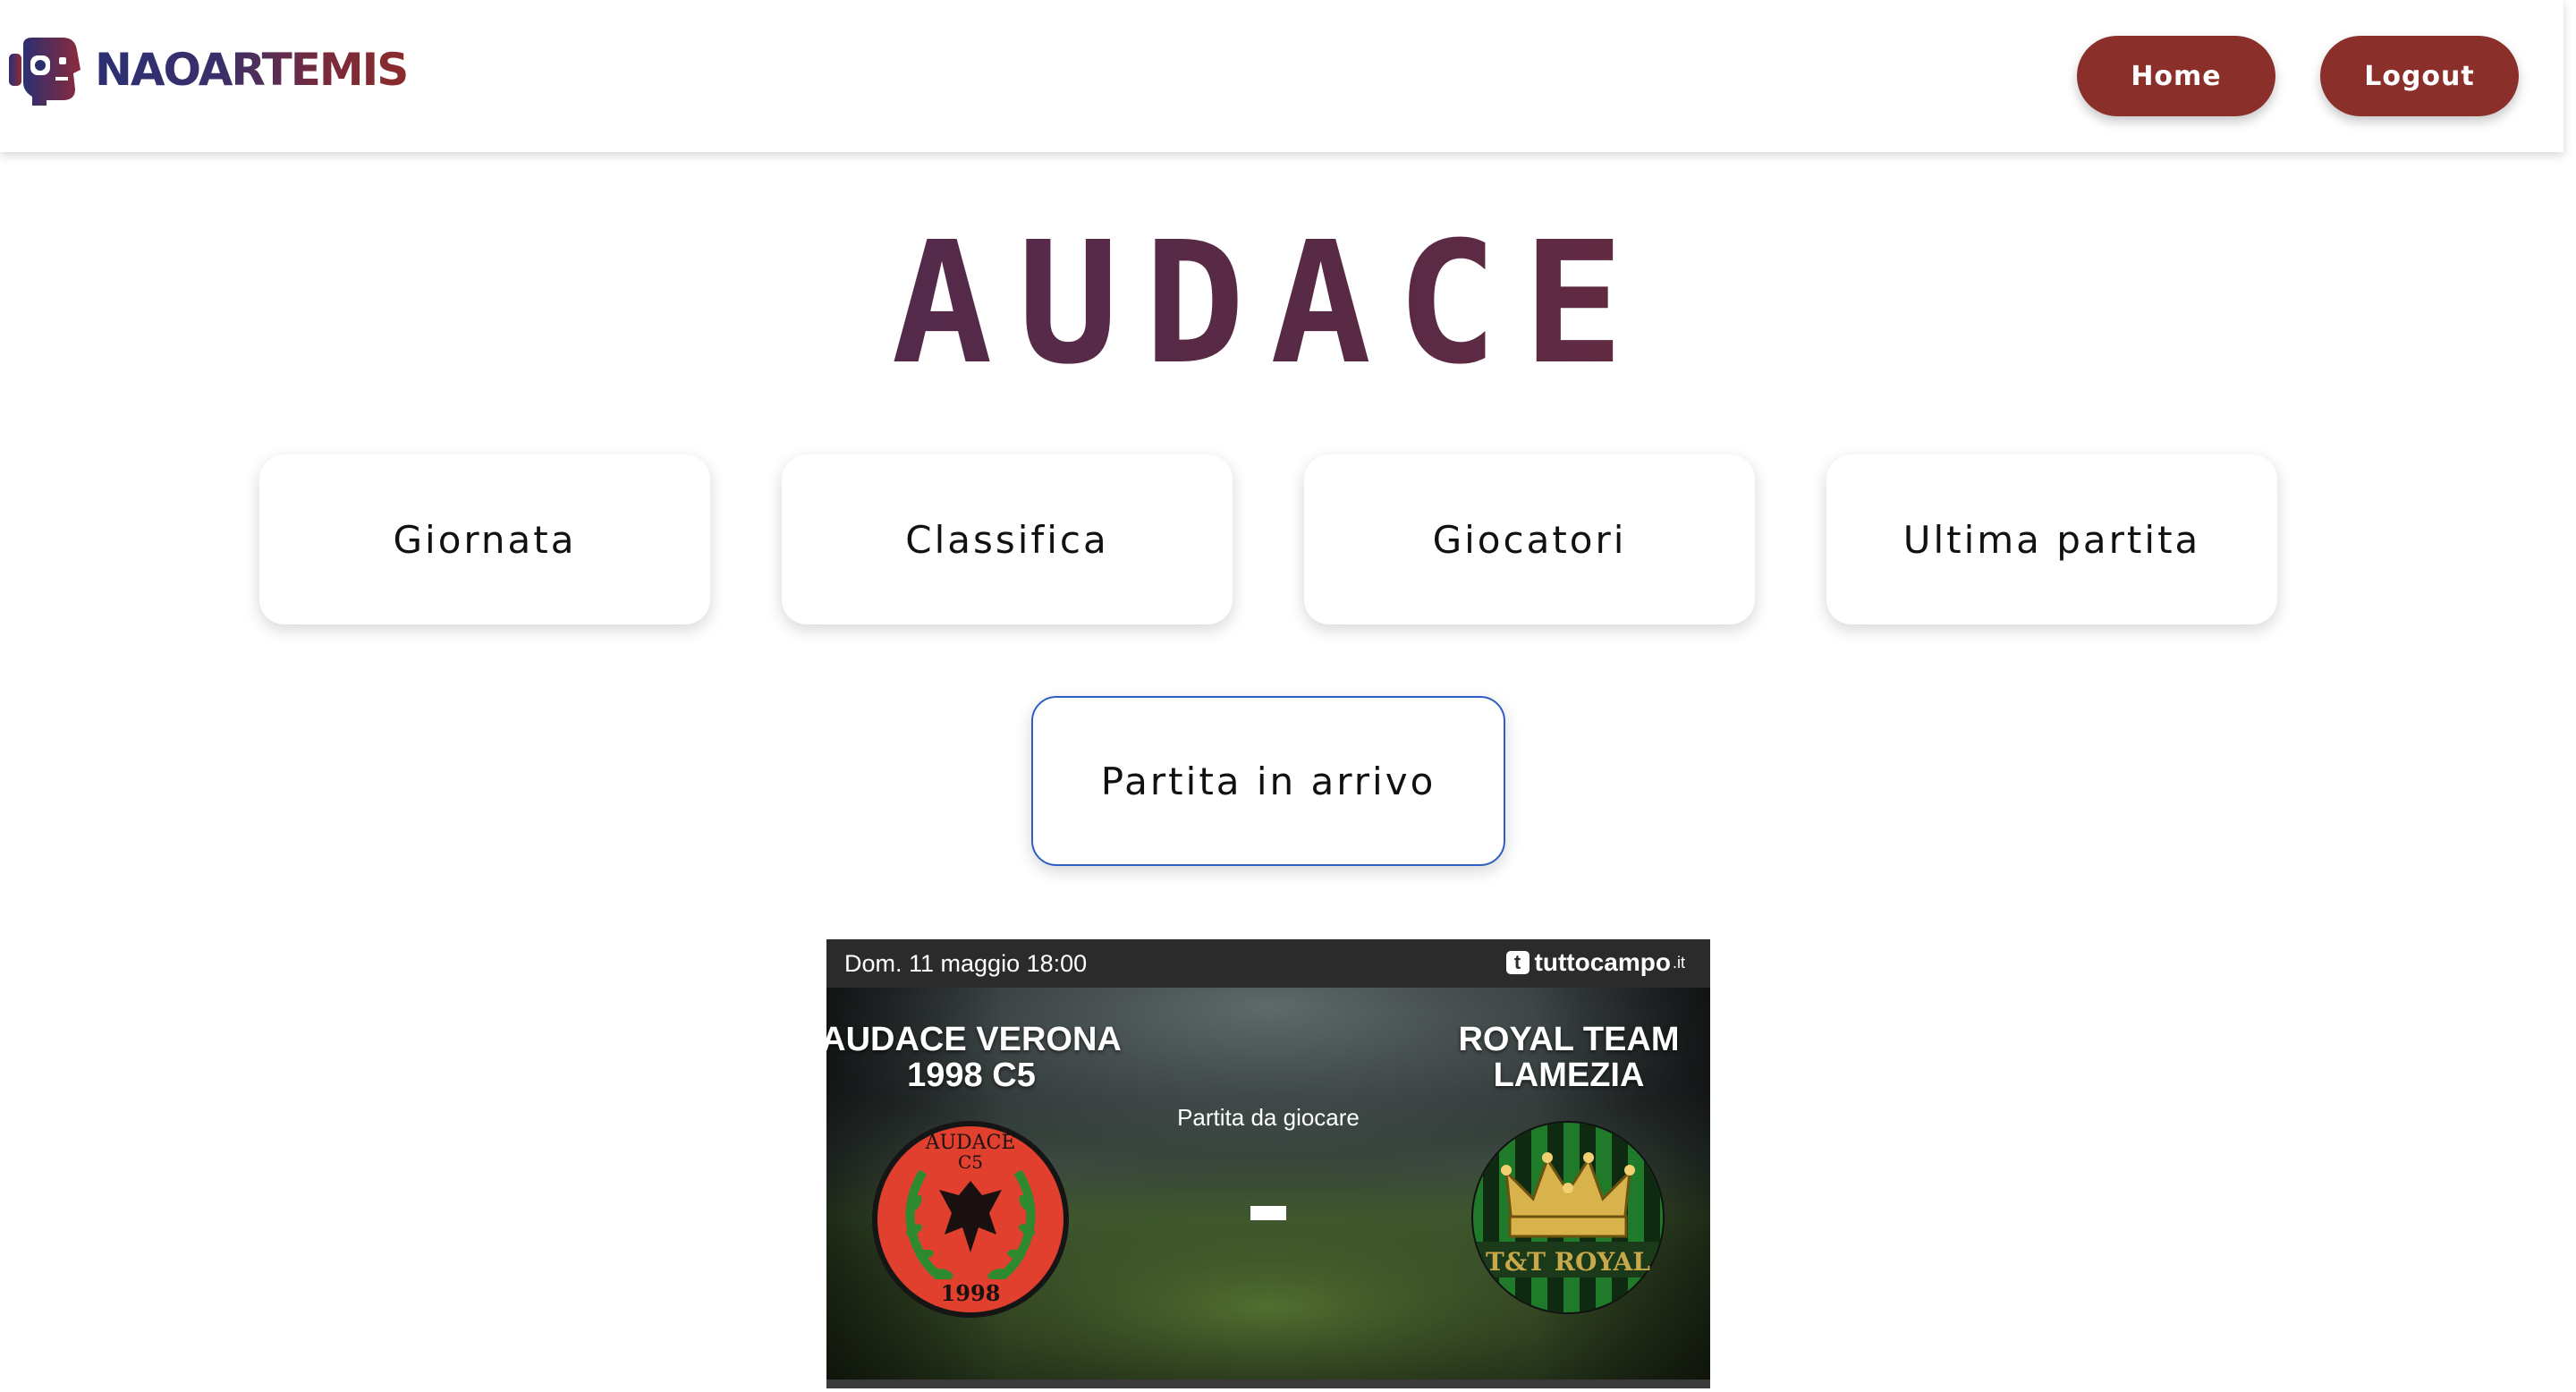 Image resolution: width=2576 pixels, height=1392 pixels. Describe the element at coordinates (252, 70) in the screenshot. I see `logo-text: NAOARTEMIS` at that location.